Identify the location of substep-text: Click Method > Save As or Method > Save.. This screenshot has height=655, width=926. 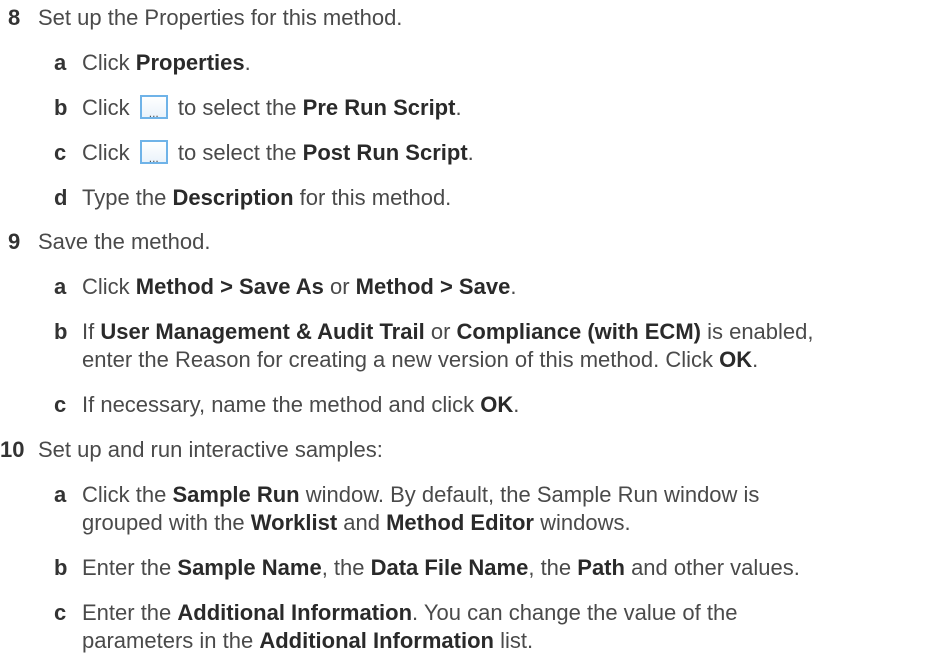
(299, 286).